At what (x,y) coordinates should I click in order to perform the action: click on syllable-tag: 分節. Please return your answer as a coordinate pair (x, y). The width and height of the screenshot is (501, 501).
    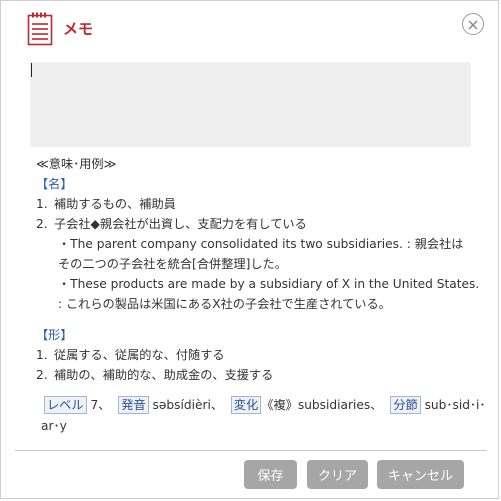
    Looking at the image, I should click on (405, 405).